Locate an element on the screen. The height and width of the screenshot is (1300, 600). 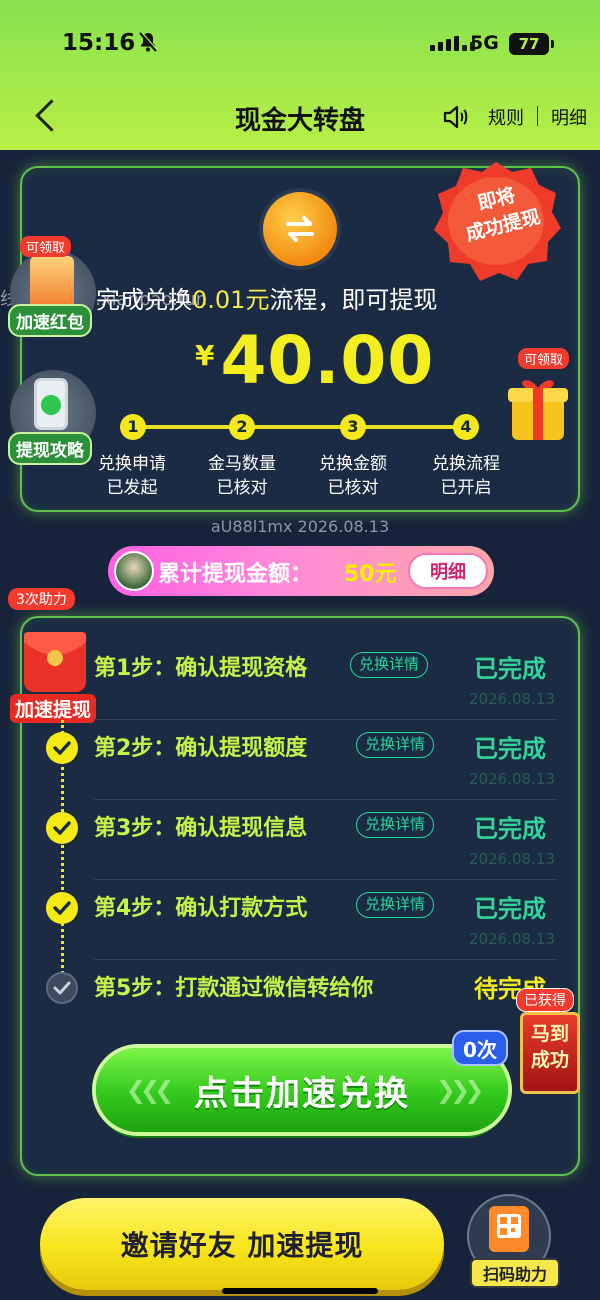
gift-box-icon is located at coordinates (542, 408).